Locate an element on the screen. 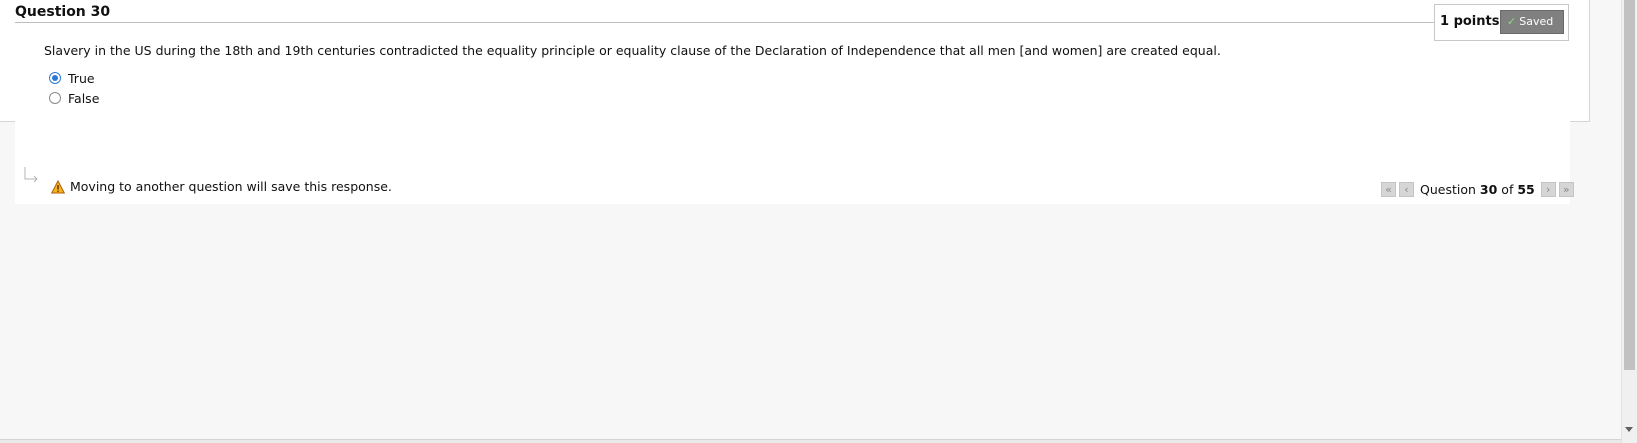 This screenshot has height=443, width=1637. next-page-icon: › is located at coordinates (1548, 189).